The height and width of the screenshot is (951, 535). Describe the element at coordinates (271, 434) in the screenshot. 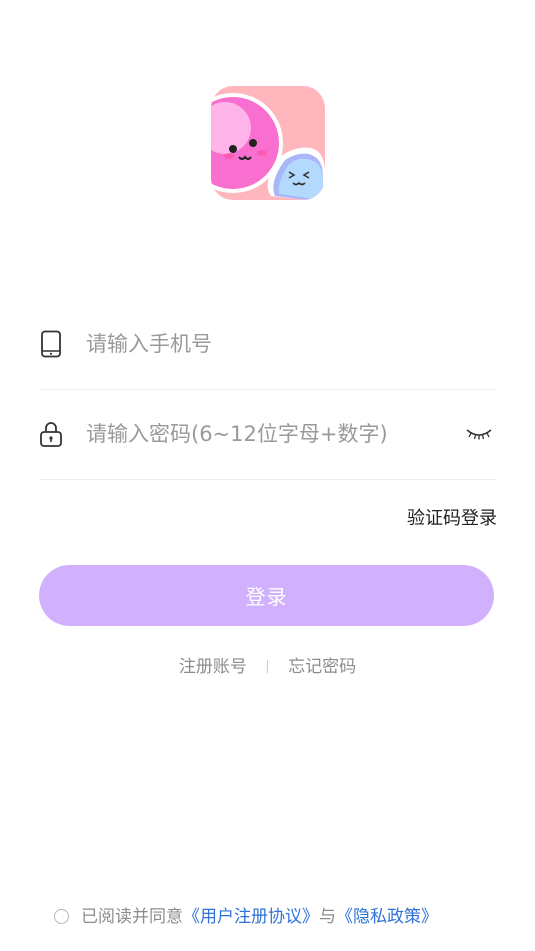

I see `password-input` at that location.